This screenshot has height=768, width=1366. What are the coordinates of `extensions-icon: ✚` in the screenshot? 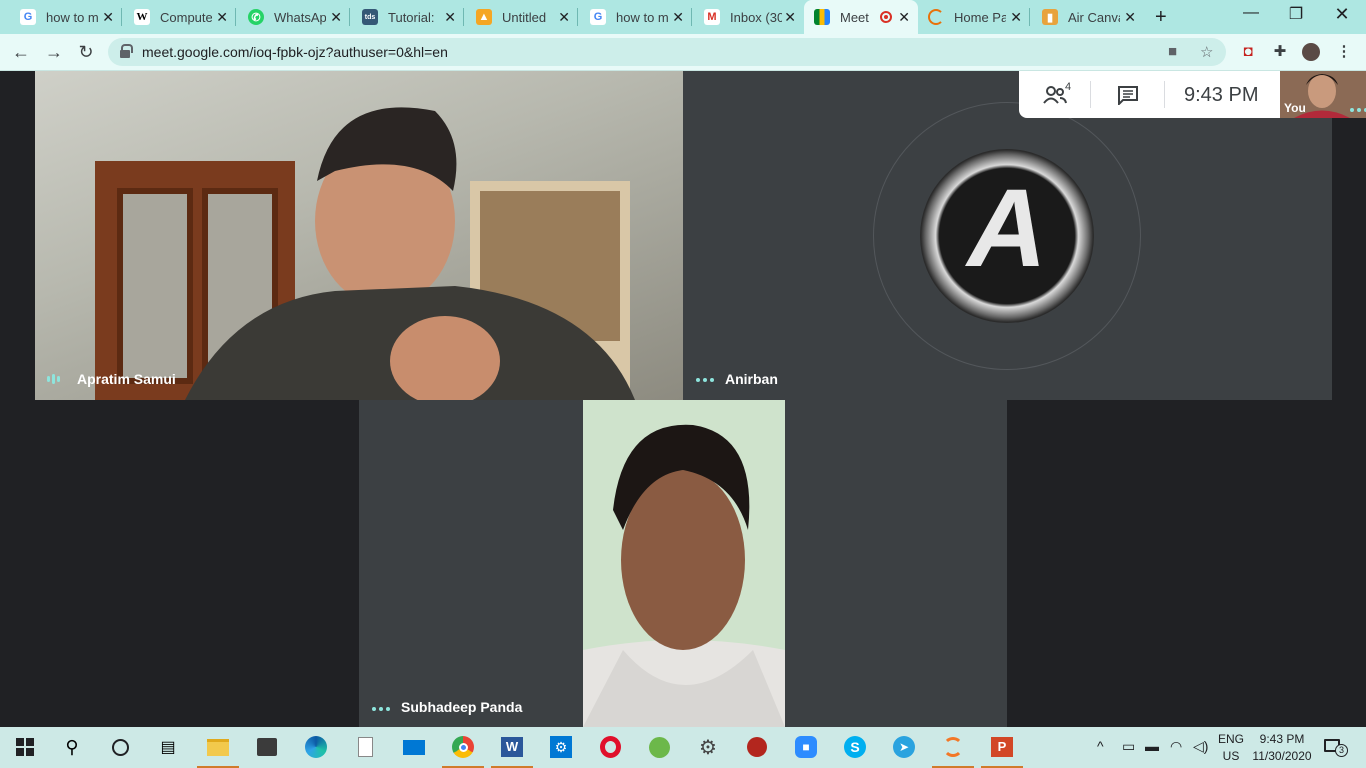 It's located at (1280, 52).